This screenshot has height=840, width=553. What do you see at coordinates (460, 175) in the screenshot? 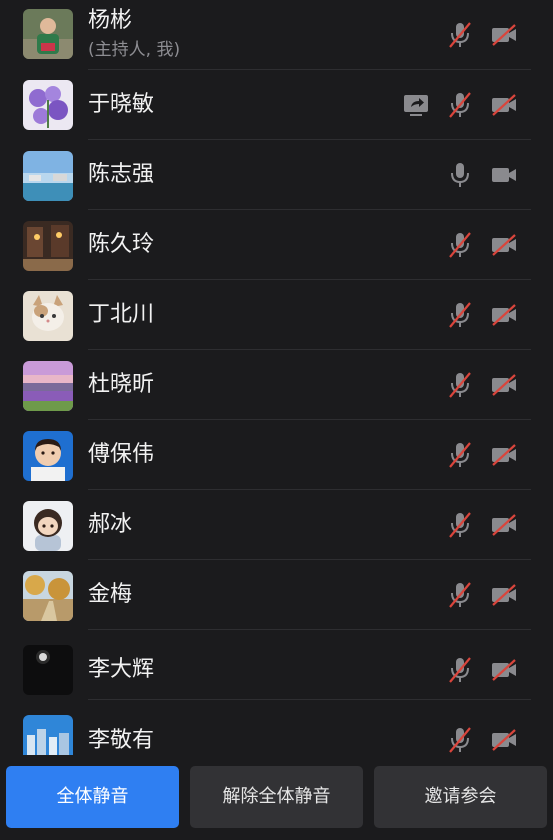
I see `microphone-icon` at bounding box center [460, 175].